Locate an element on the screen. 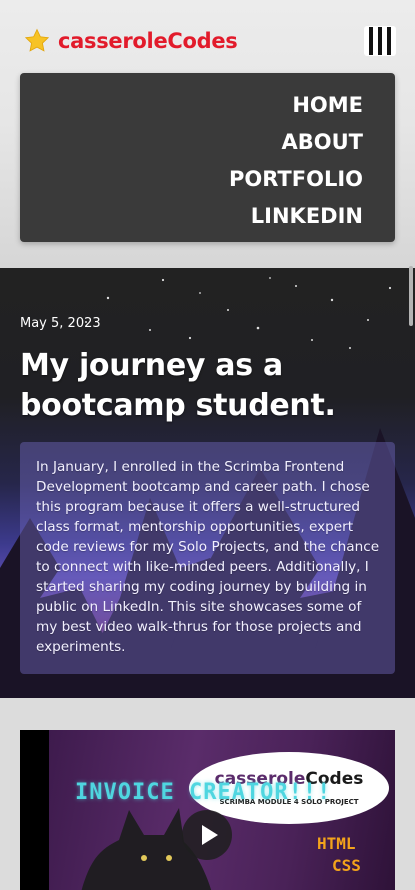 This screenshot has width=415, height=890. nav-item-about: ABOUT is located at coordinates (296, 142).